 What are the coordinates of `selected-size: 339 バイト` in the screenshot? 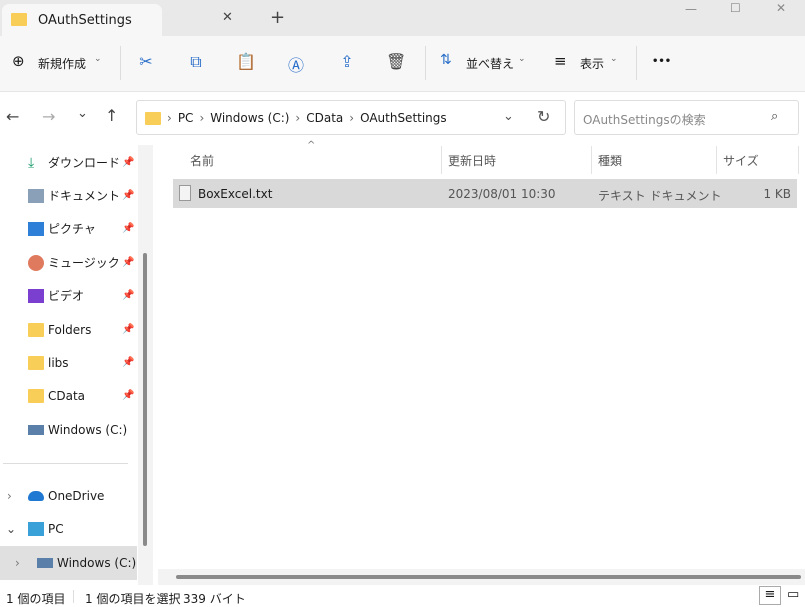 It's located at (214, 599).